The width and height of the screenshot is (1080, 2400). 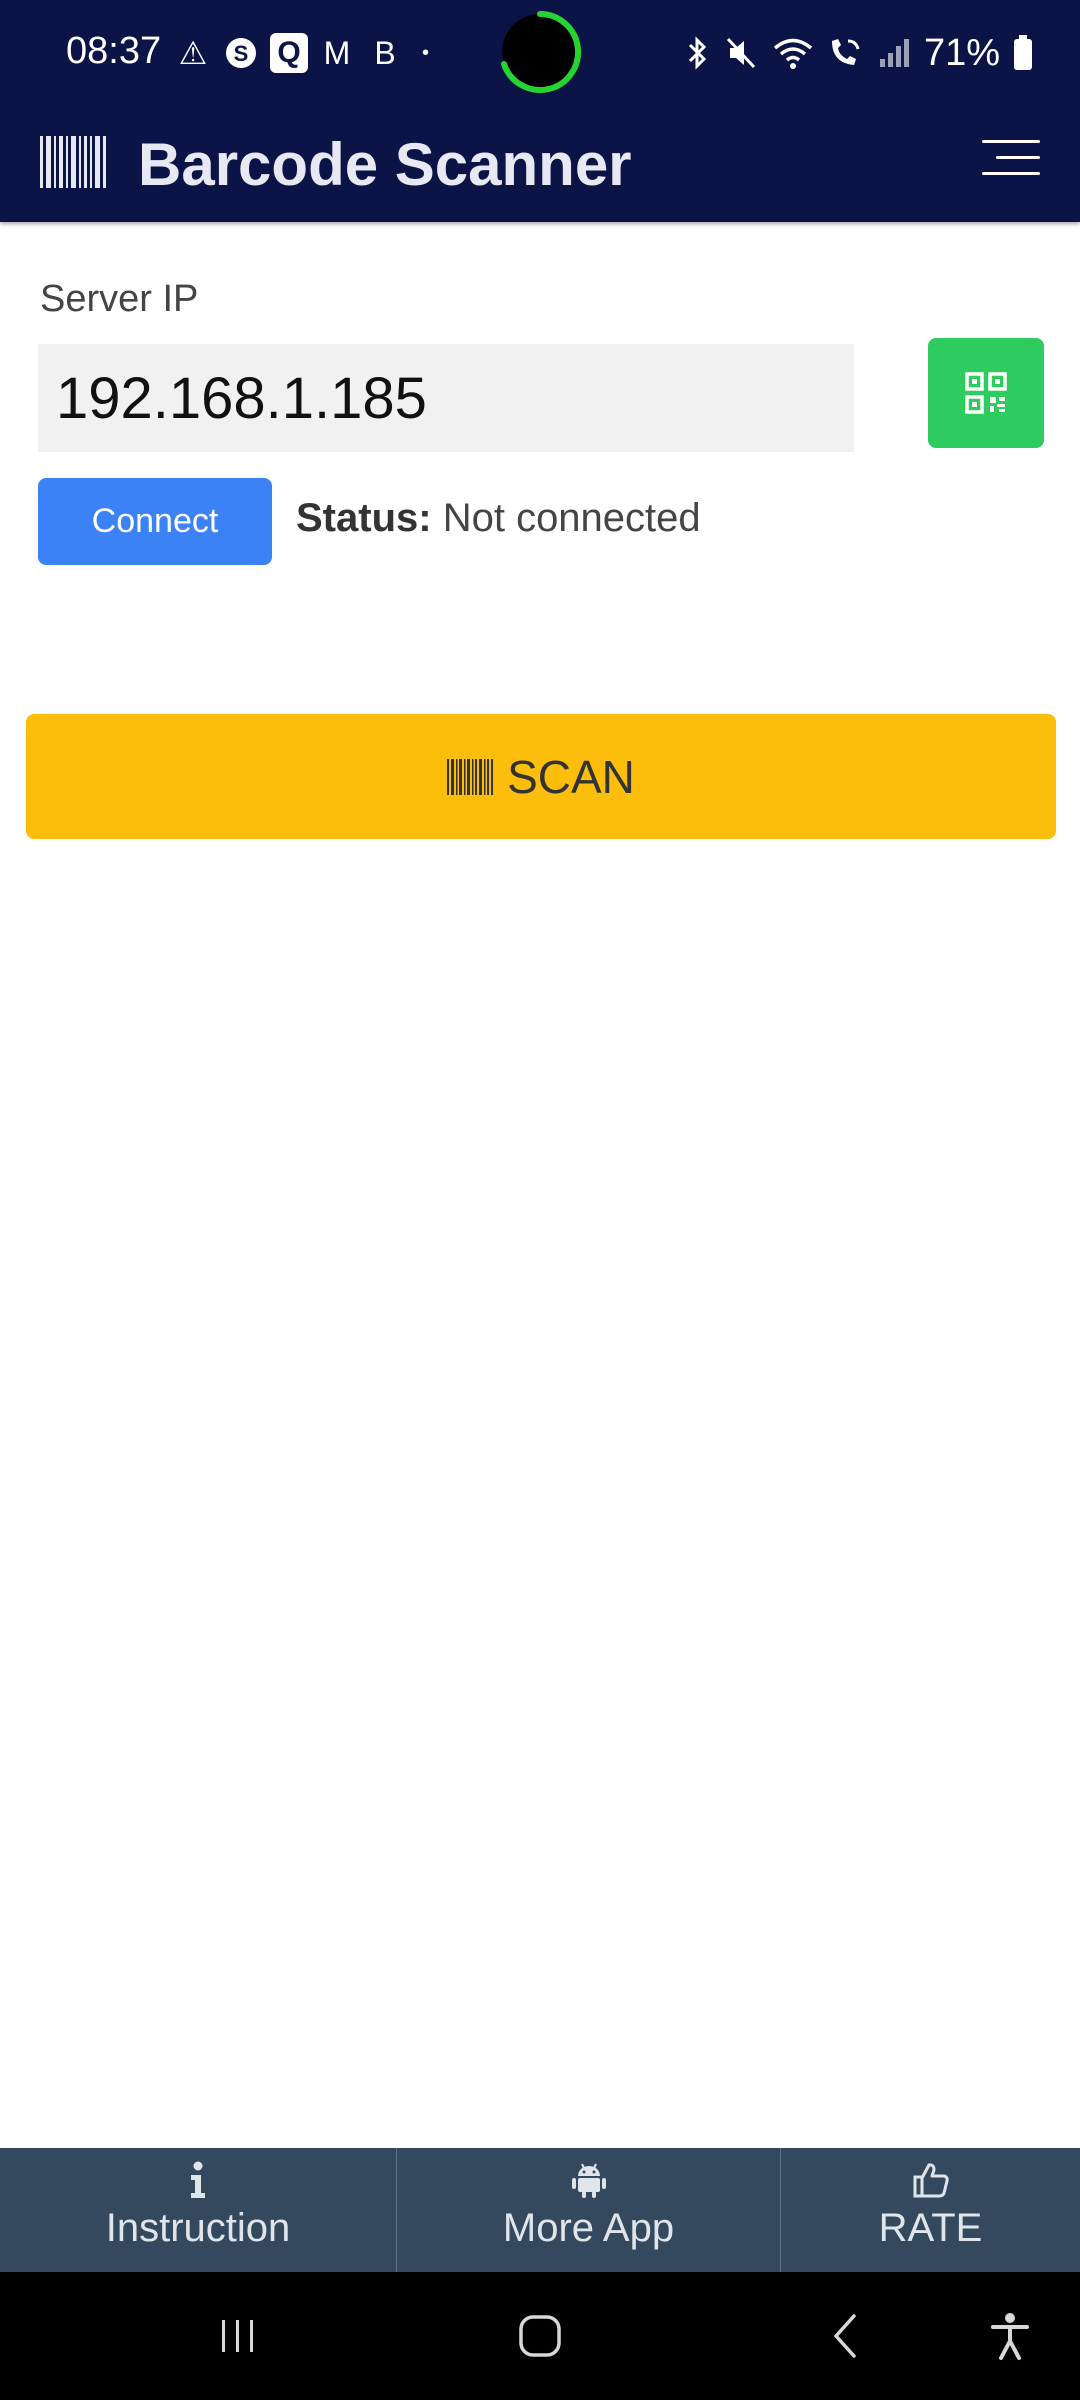 What do you see at coordinates (793, 53) in the screenshot?
I see `wifi-icon` at bounding box center [793, 53].